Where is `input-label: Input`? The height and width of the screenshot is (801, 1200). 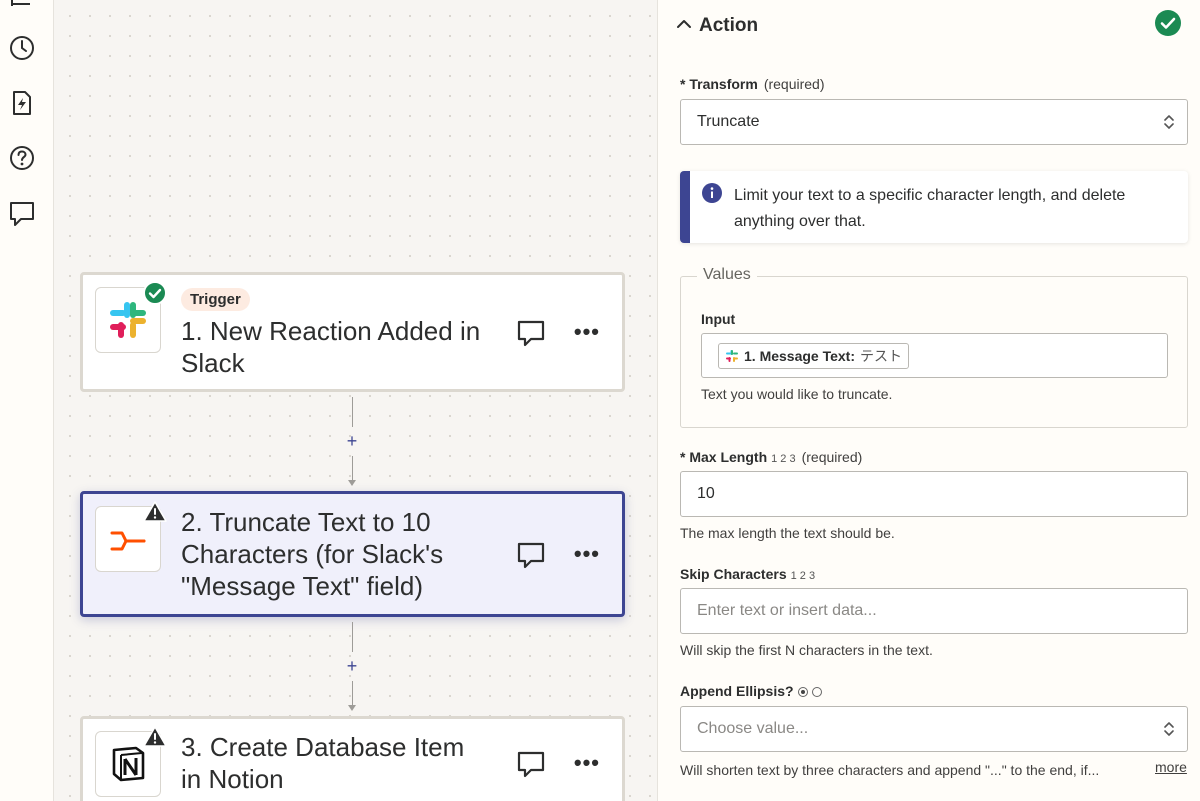 input-label: Input is located at coordinates (718, 319).